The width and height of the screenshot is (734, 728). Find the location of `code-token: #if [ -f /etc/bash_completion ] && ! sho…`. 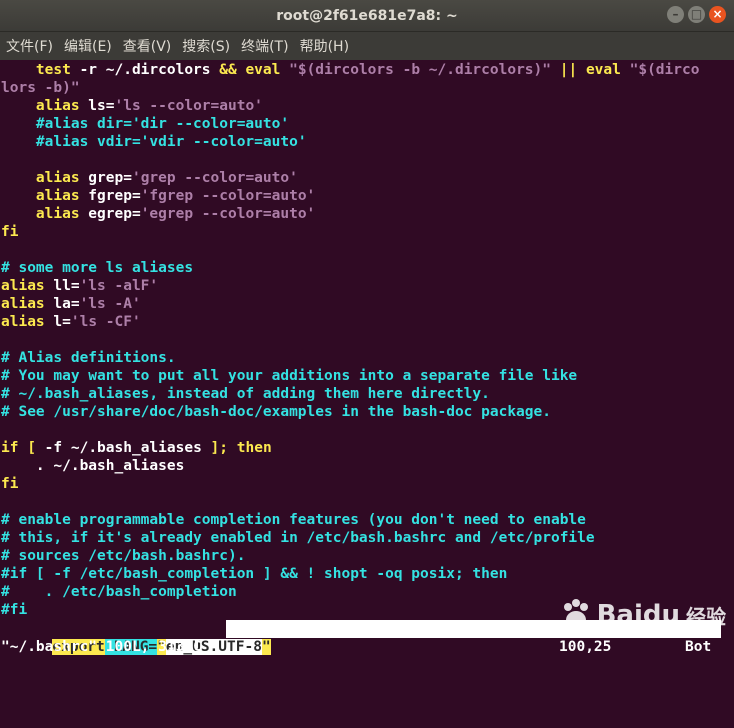

code-token: #if [ -f /etc/bash_completion ] && ! sho… is located at coordinates (254, 574).